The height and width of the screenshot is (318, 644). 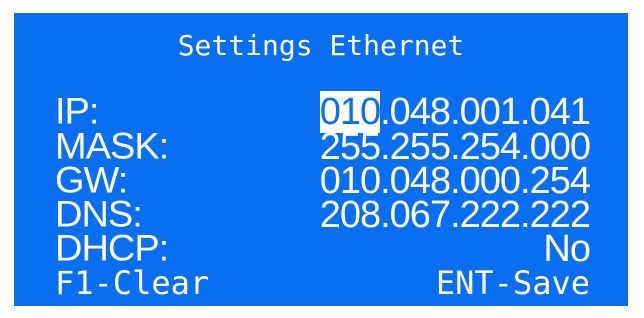 What do you see at coordinates (455, 181) in the screenshot?
I see `gw-value: 010.048.000.254` at bounding box center [455, 181].